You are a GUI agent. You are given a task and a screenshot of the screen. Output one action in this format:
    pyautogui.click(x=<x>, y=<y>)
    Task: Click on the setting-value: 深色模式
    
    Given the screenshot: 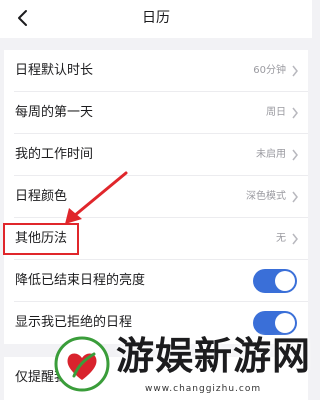 What is the action you would take?
    pyautogui.click(x=266, y=196)
    